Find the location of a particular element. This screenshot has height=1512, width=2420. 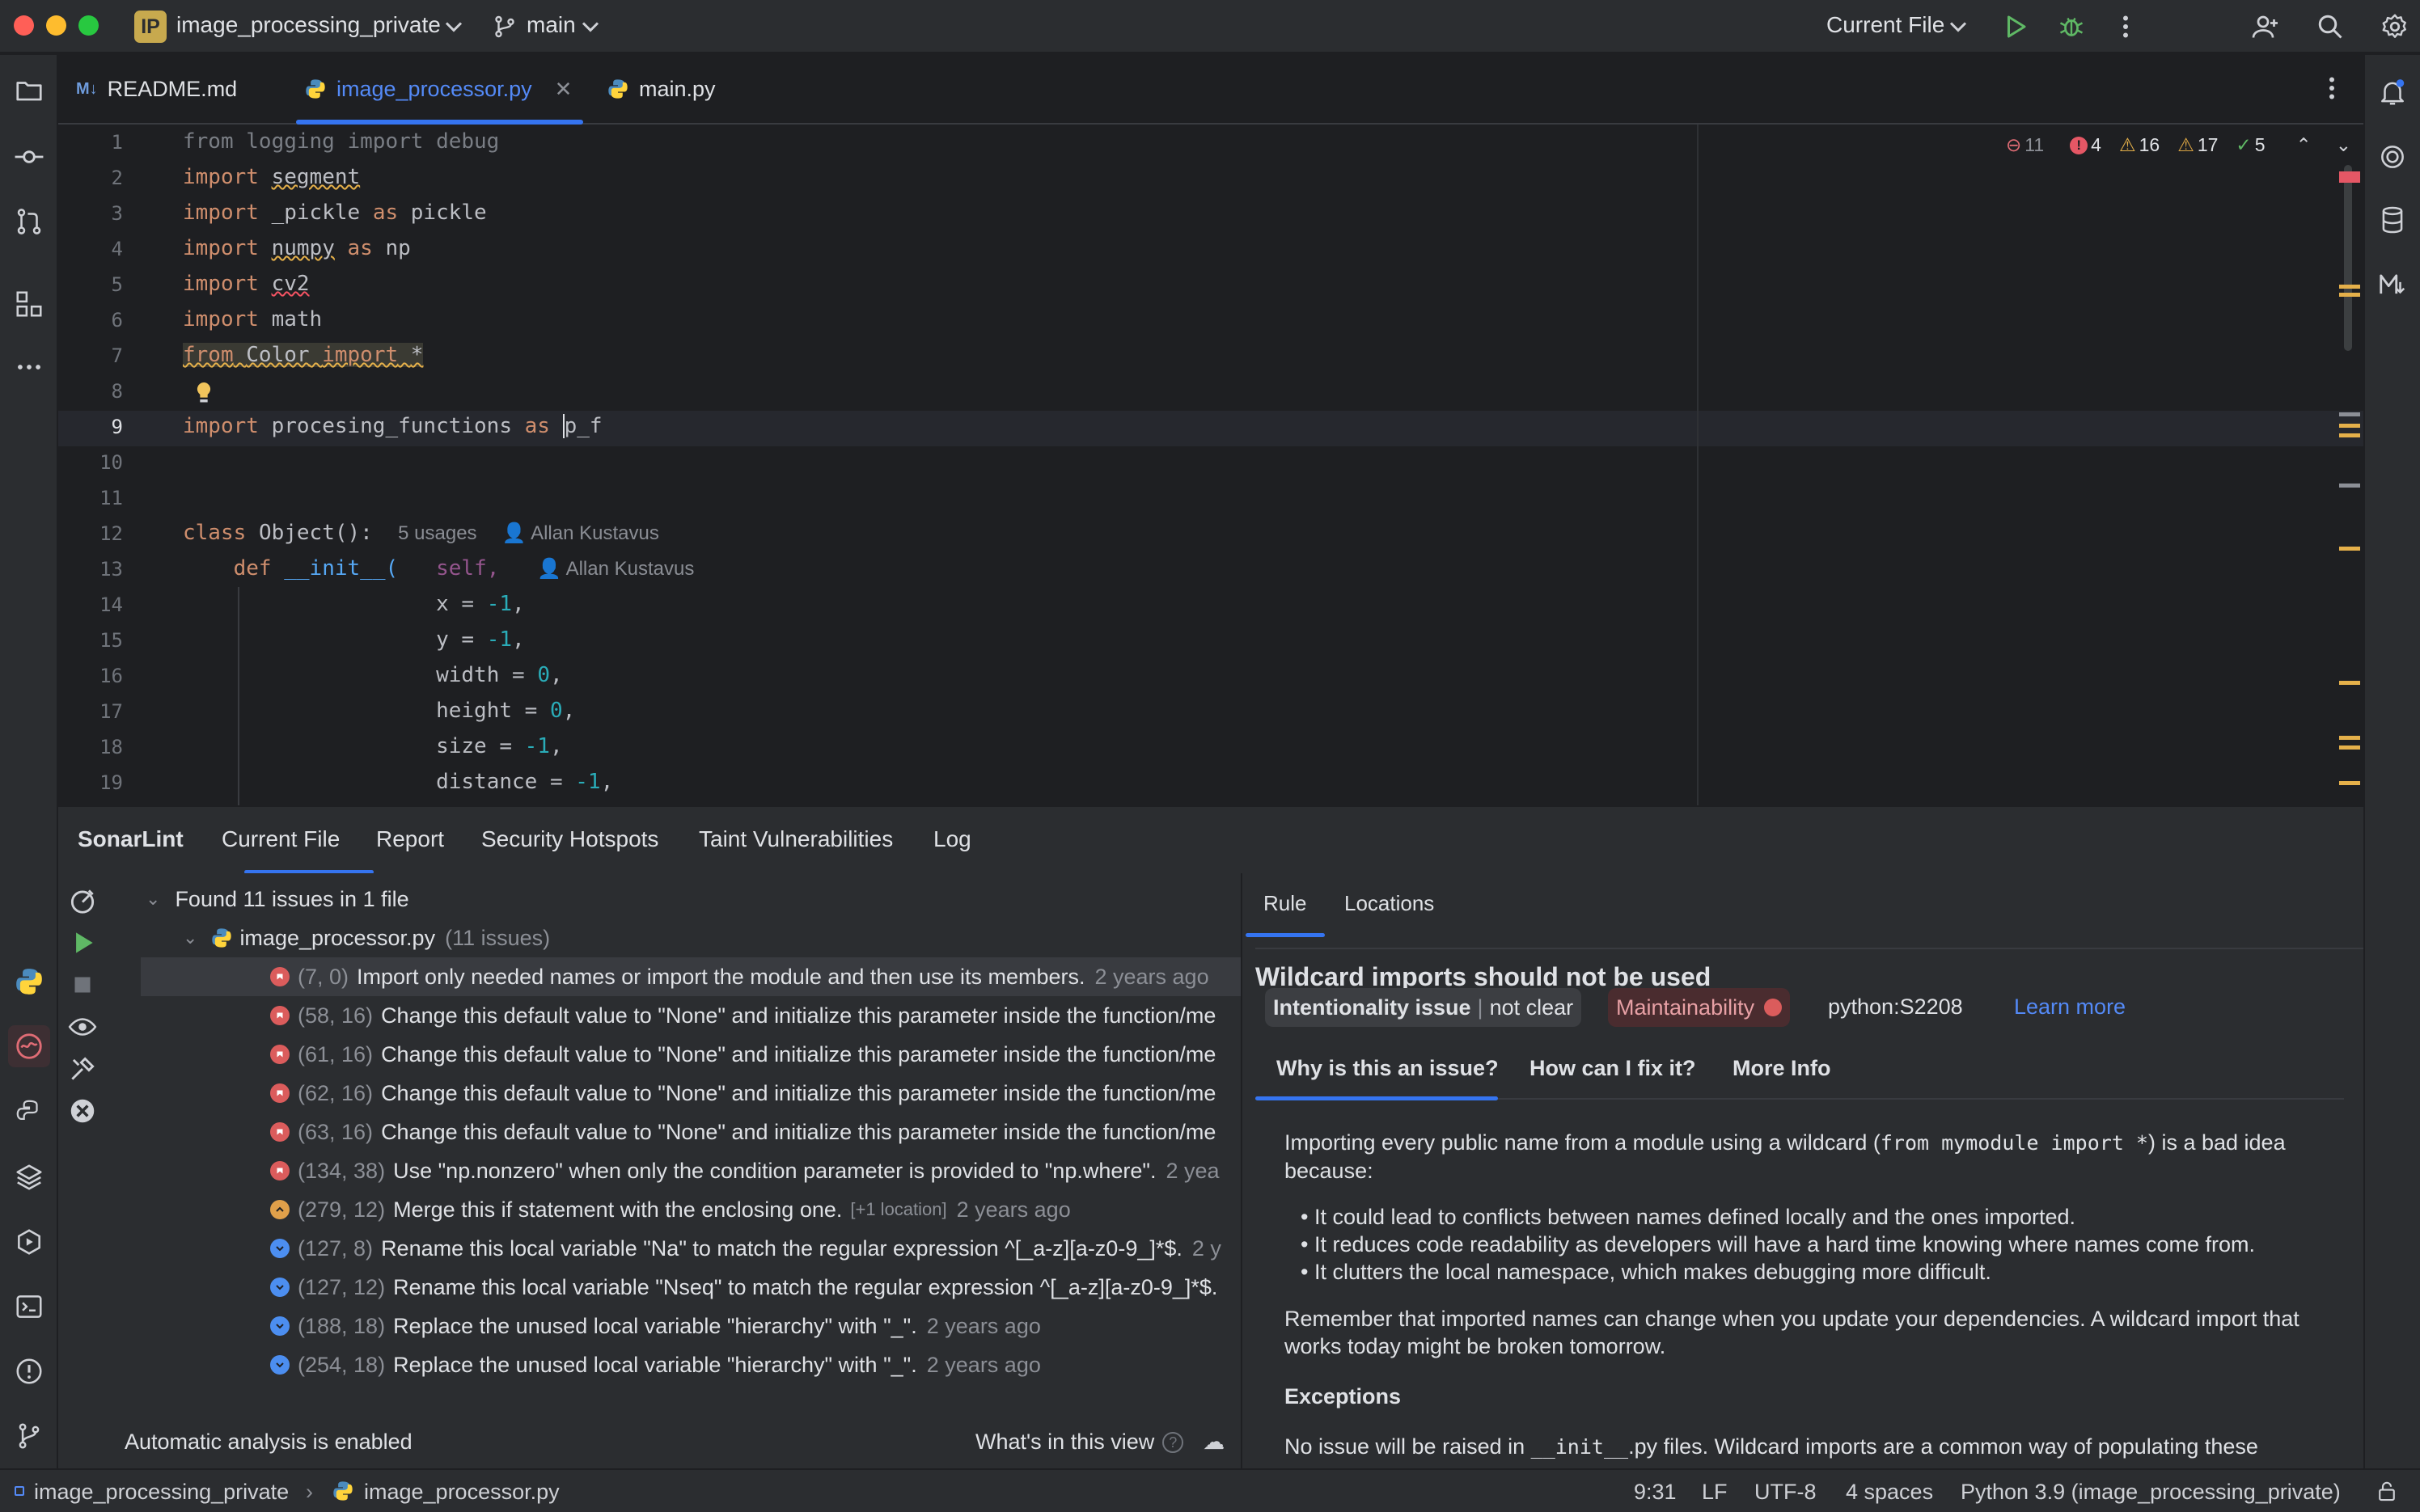

tab-main: main.py is located at coordinates (661, 89).